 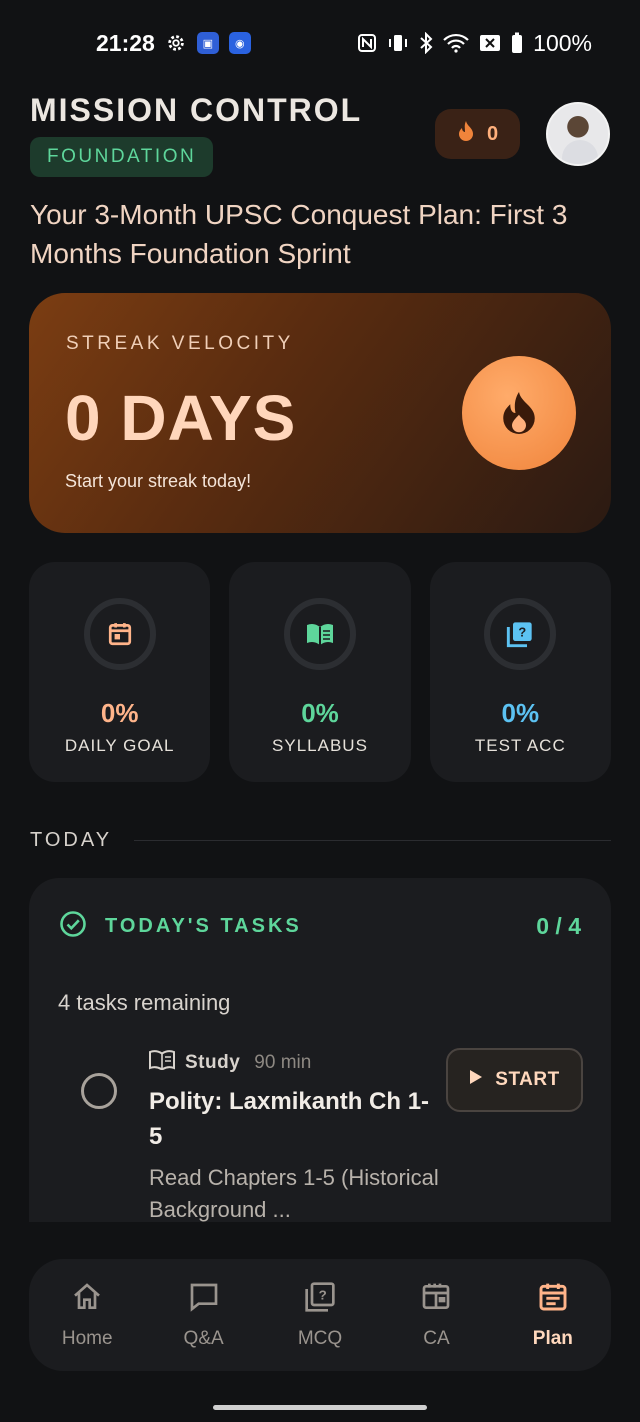 What do you see at coordinates (294, 1119) in the screenshot?
I see `task-title: Polity: Laxmikanth Ch 1-5` at bounding box center [294, 1119].